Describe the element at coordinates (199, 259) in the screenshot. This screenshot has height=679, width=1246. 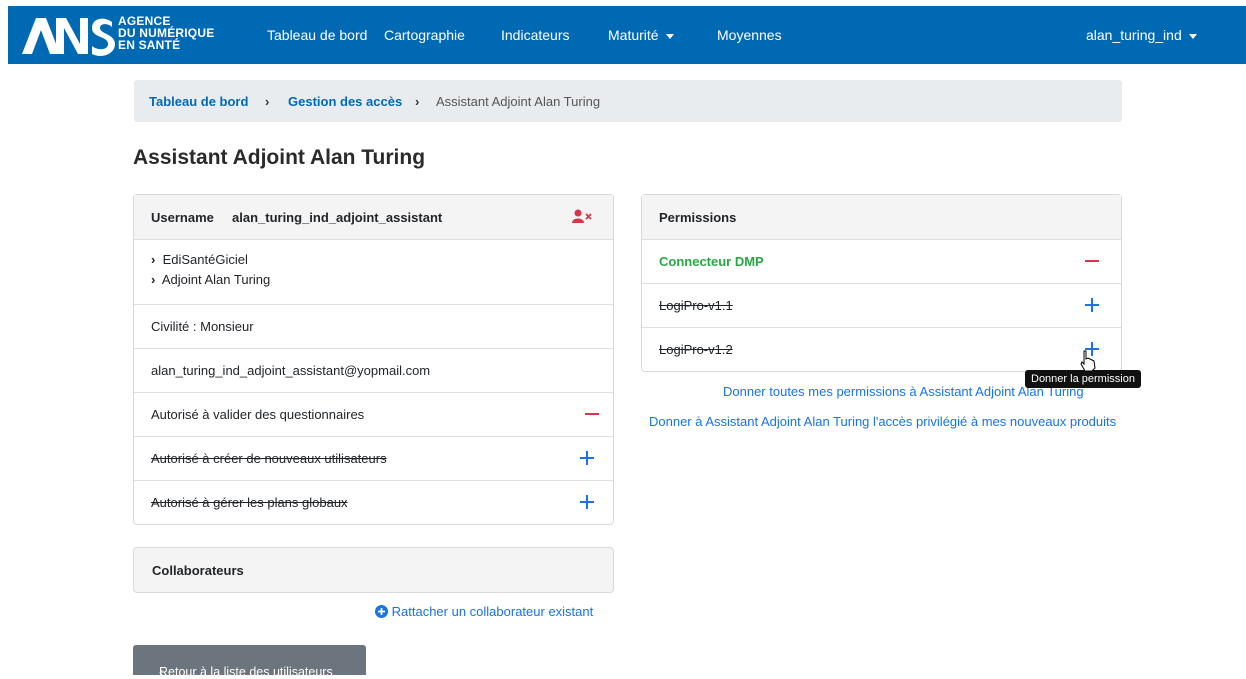
I see `org-item: › EdiSantéGiciel` at that location.